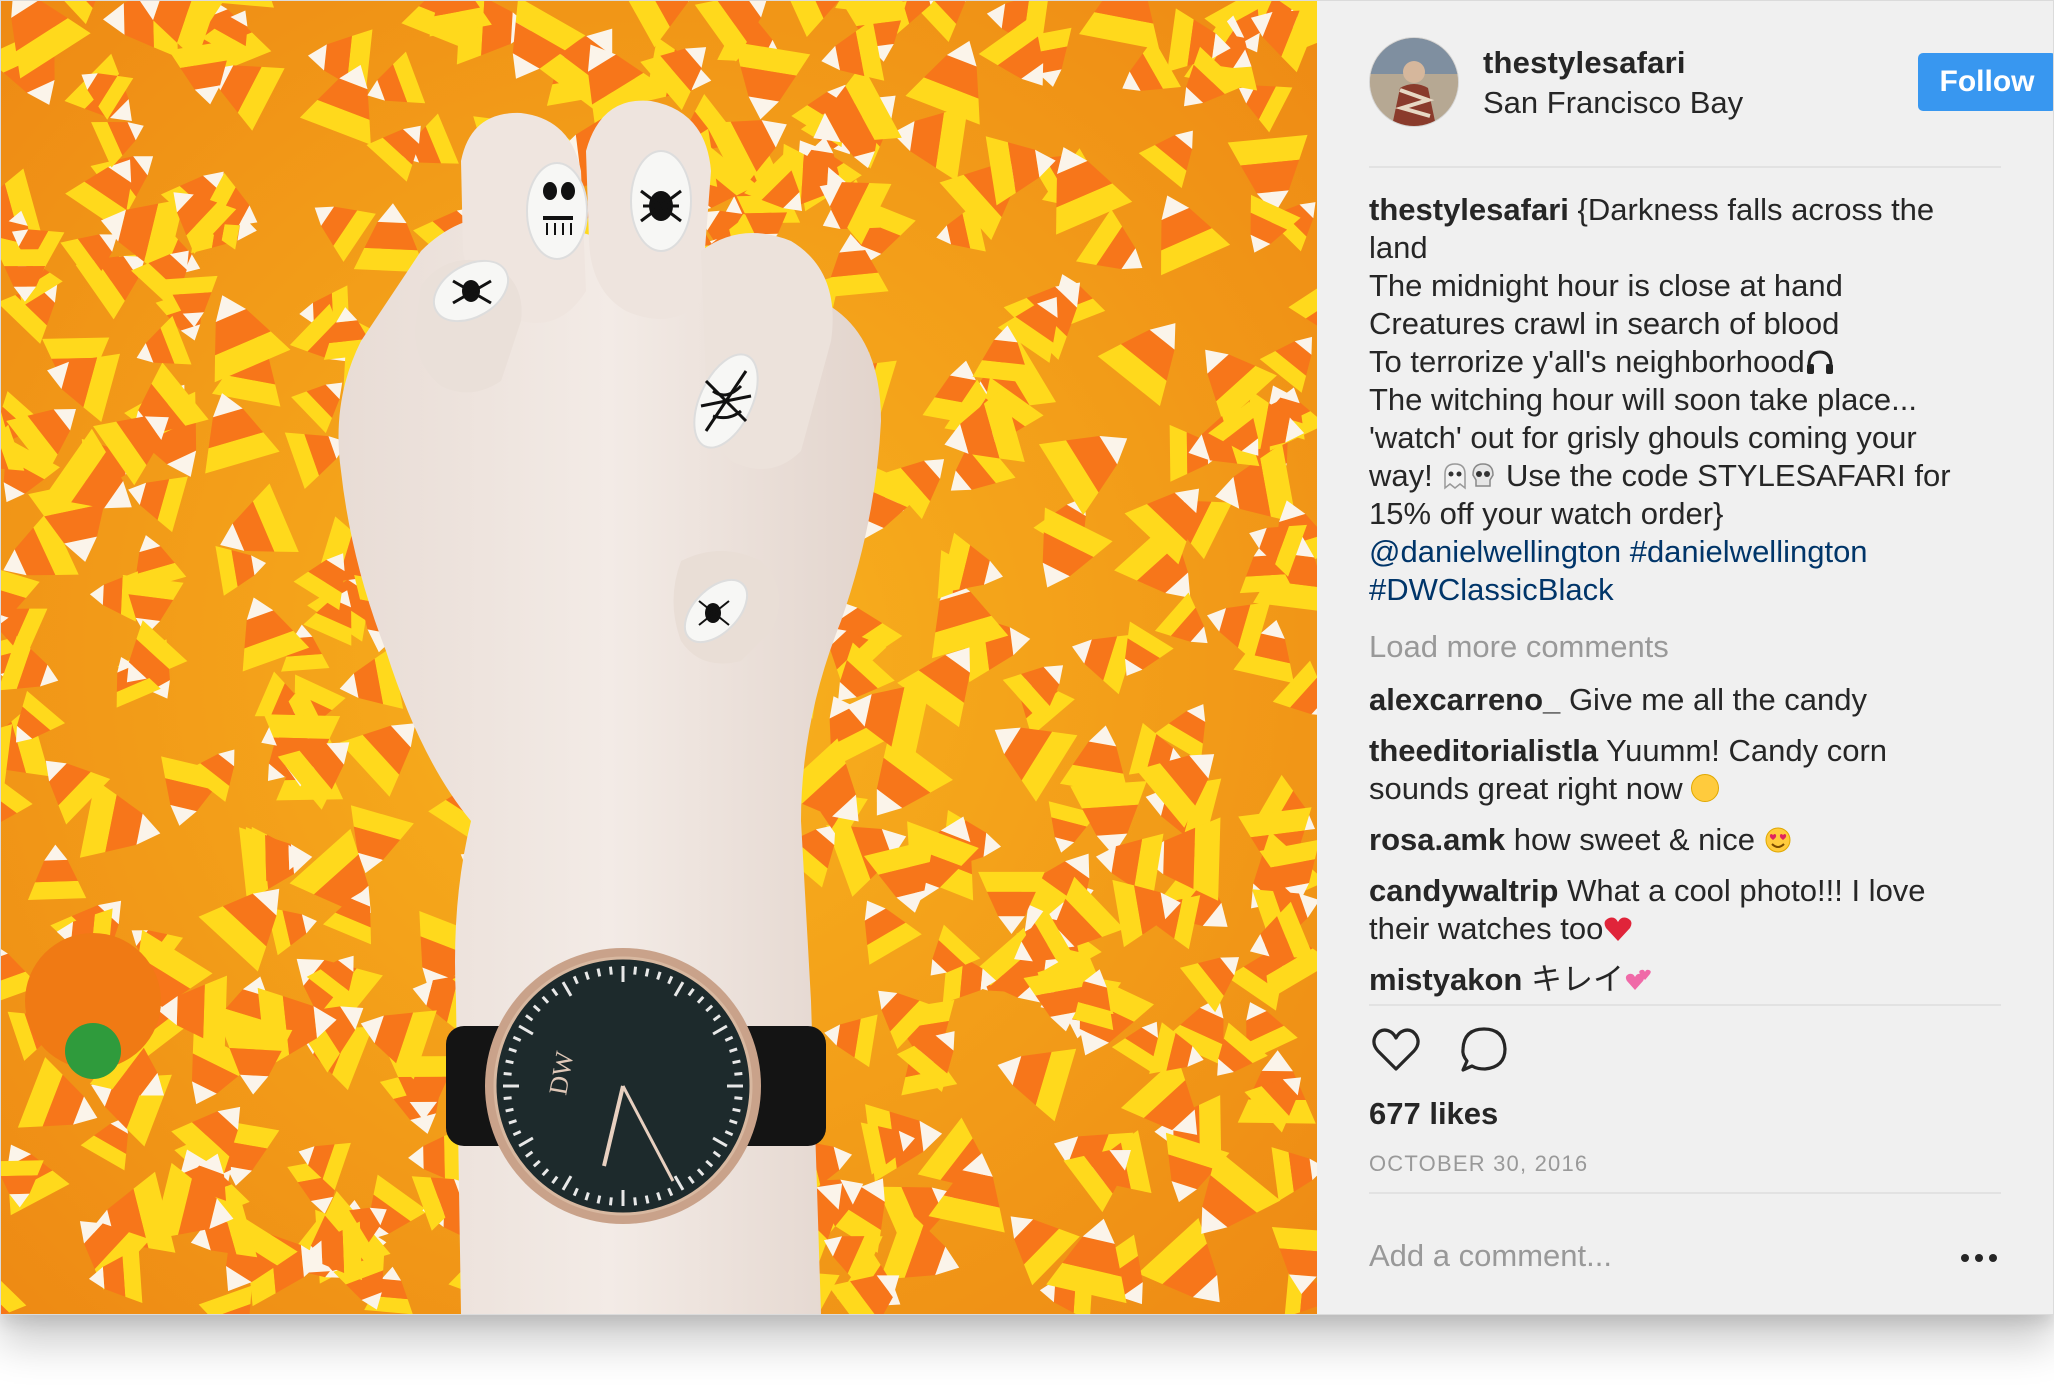 Image resolution: width=2054 pixels, height=1400 pixels. What do you see at coordinates (1398, 247) in the screenshot?
I see `caption-text-line: land` at bounding box center [1398, 247].